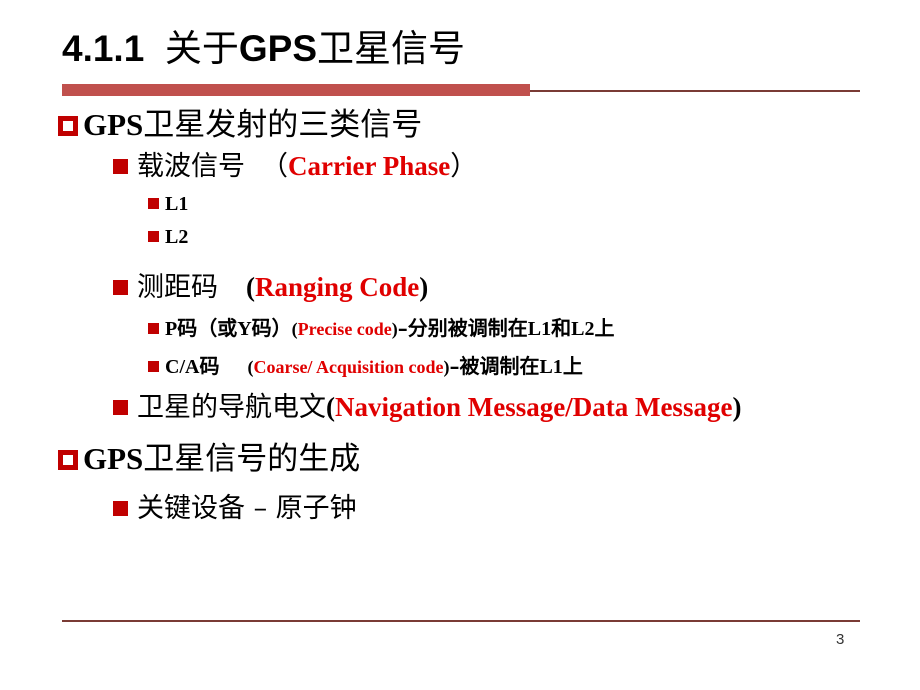  I want to click on text-en-highlight: Coarse/ Acquisition code, so click(348, 367).